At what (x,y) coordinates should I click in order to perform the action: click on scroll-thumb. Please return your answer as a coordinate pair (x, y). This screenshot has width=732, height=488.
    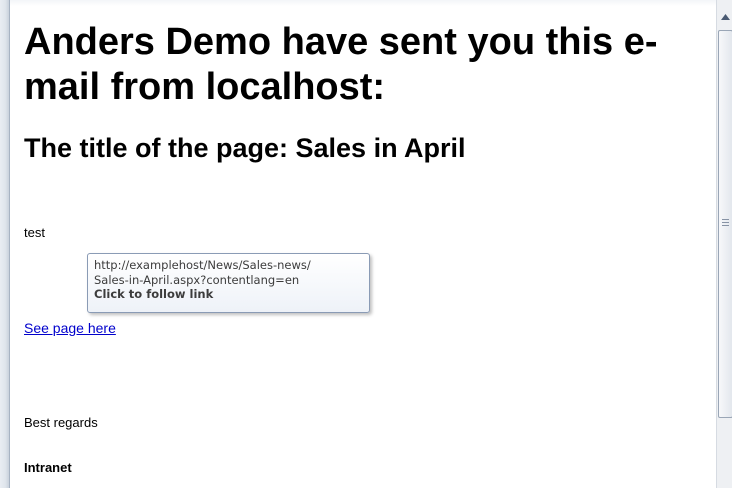
    Looking at the image, I should click on (725, 224).